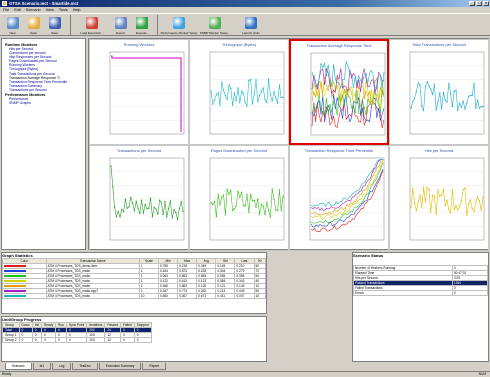 This screenshot has height=377, width=490. I want to click on chart-total-transactions-per-second: Total Transactions per Second, so click(439, 92).